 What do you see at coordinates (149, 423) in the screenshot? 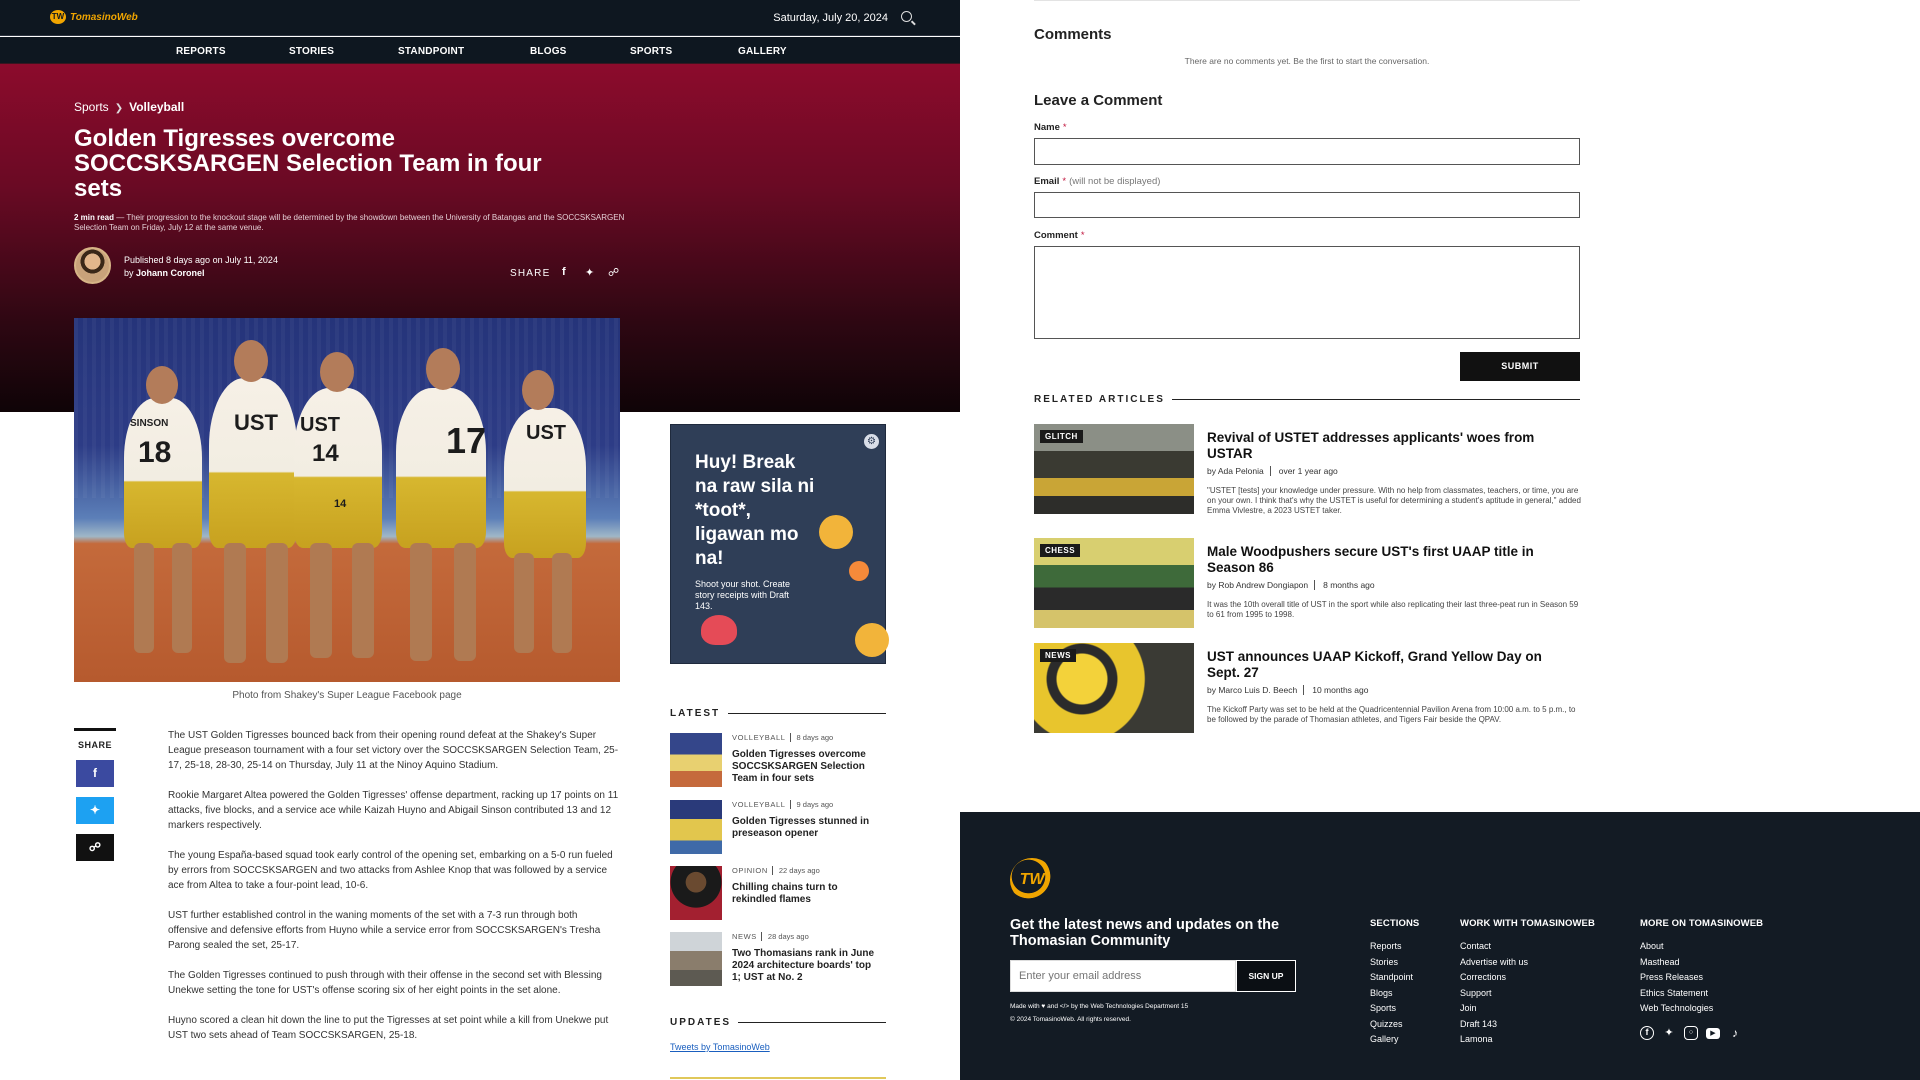
I see `jersey-name: SINSON` at bounding box center [149, 423].